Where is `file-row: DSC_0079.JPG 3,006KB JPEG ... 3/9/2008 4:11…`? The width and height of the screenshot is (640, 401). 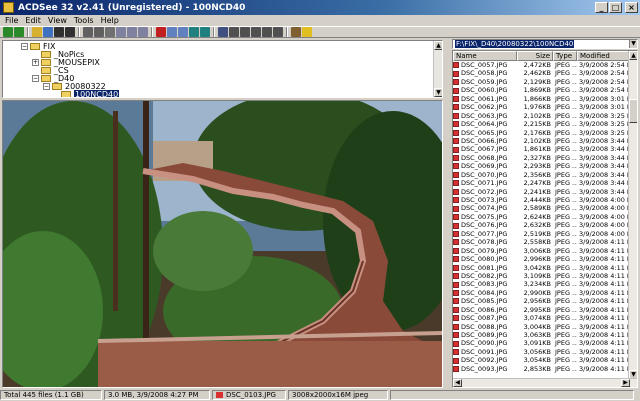 file-row: DSC_0079.JPG 3,006KB JPEG ... 3/9/2008 4:11… is located at coordinates (541, 251).